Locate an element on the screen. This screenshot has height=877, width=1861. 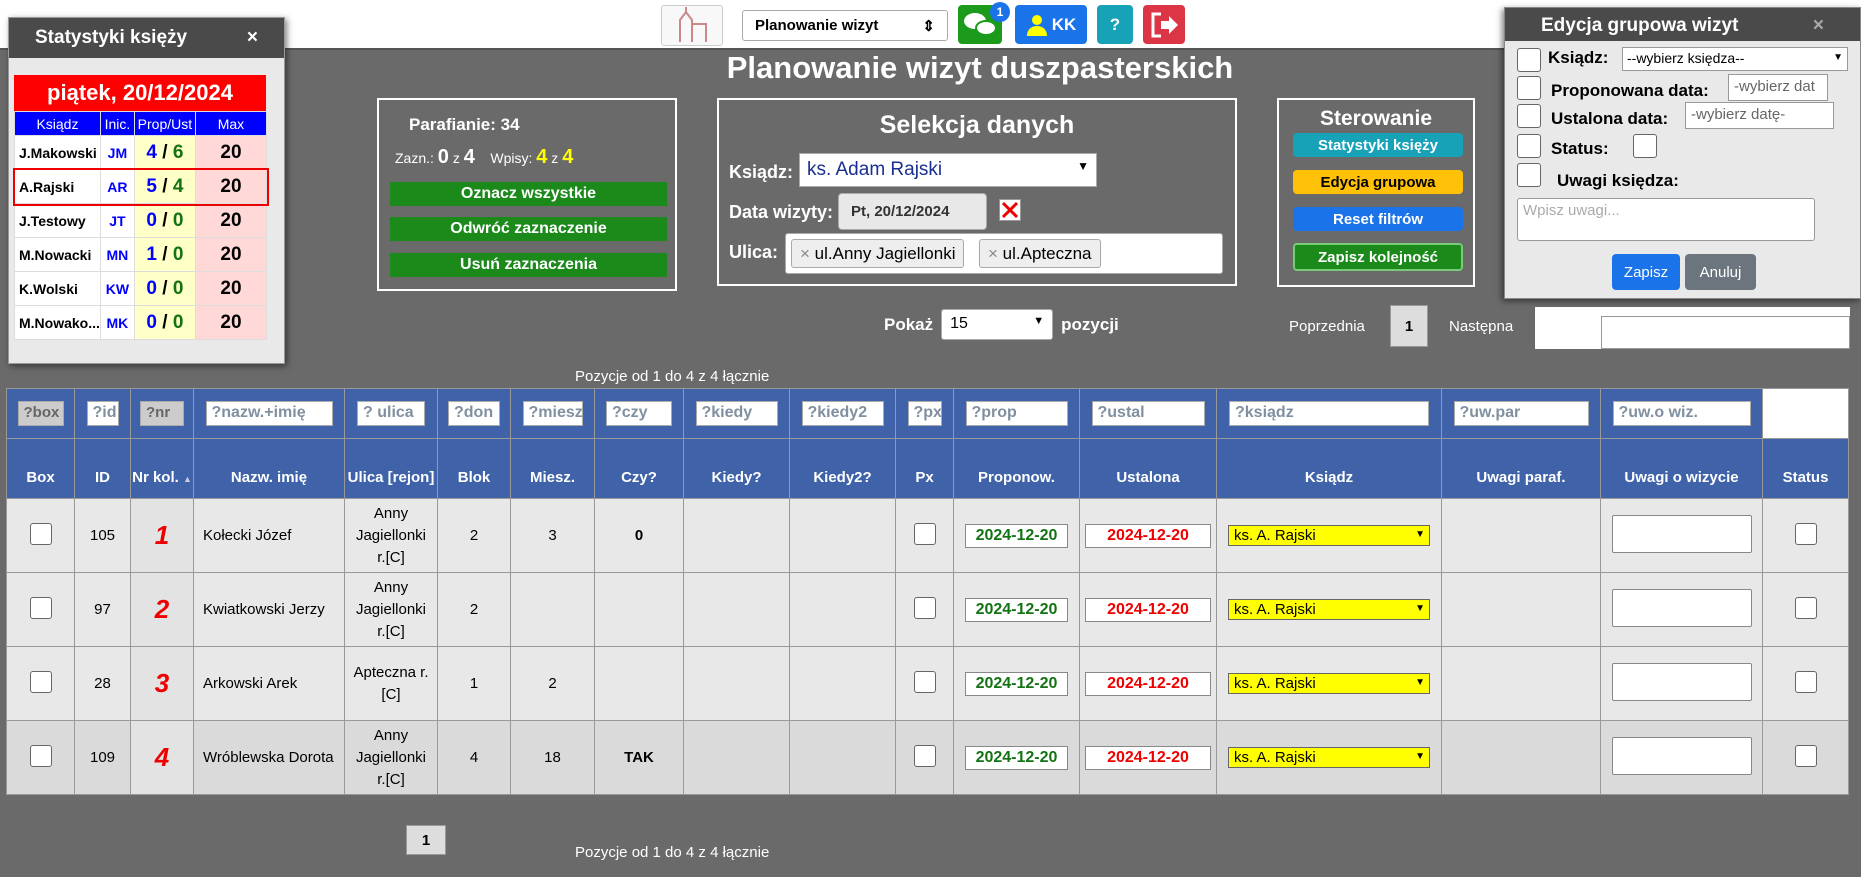
priest-select: ks. Adam Rajski ▼ is located at coordinates (948, 170).